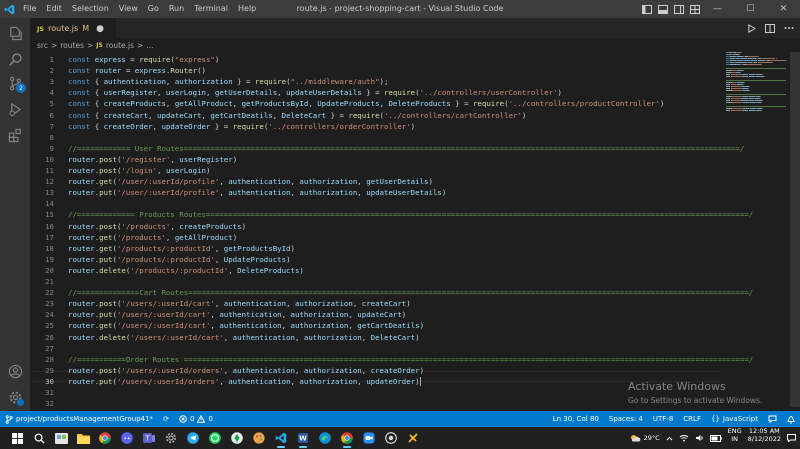  I want to click on code-line: 31, so click(375, 392).